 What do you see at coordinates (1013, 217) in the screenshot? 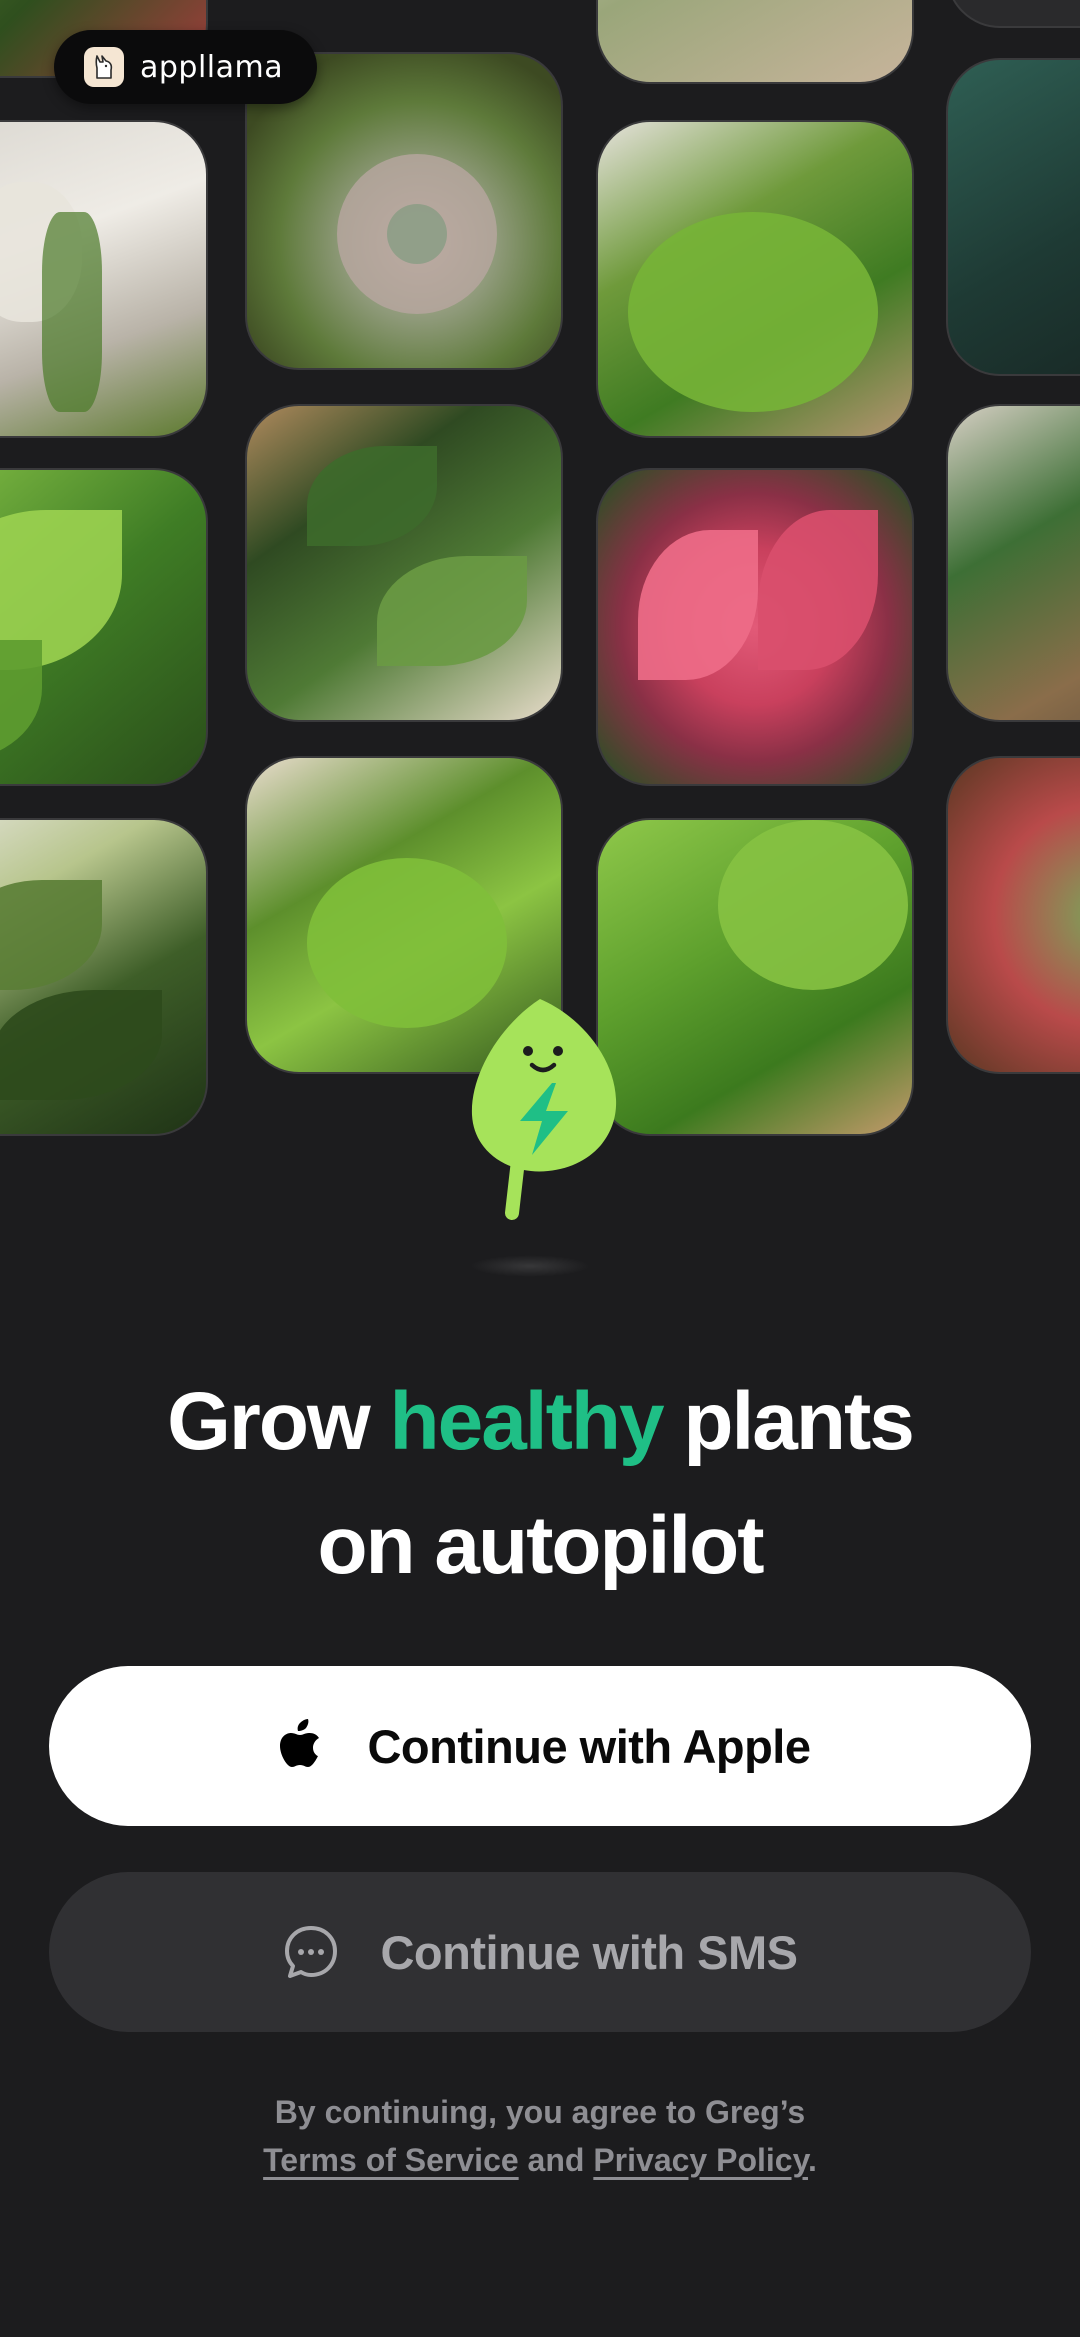
I see `plant-tile-agave` at bounding box center [1013, 217].